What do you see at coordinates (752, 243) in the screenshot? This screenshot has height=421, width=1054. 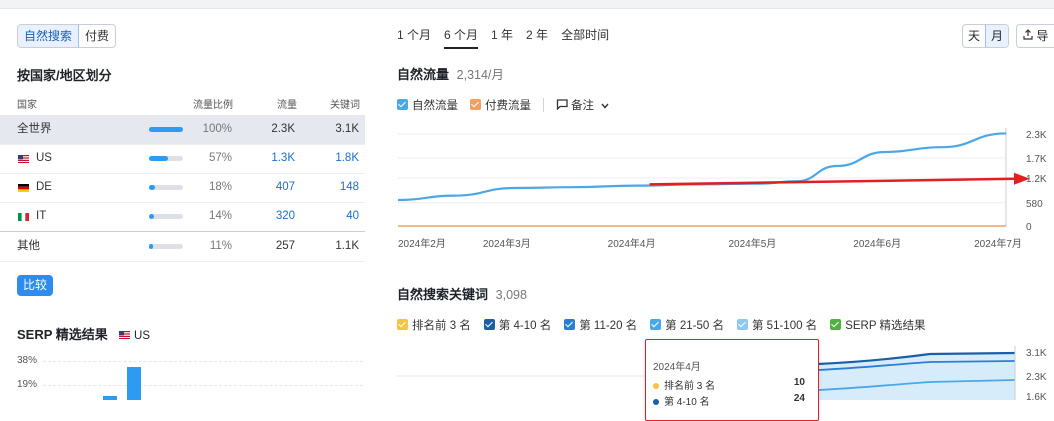 I see `x-tick-label: 2024年5月` at bounding box center [752, 243].